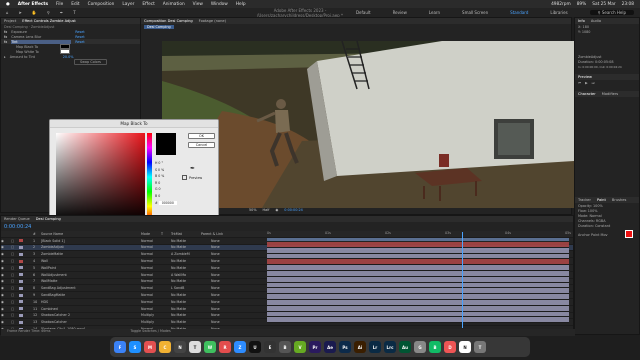 The height and width of the screenshot is (360, 640). I want to click on cancel-button: Cancel, so click(201, 145).